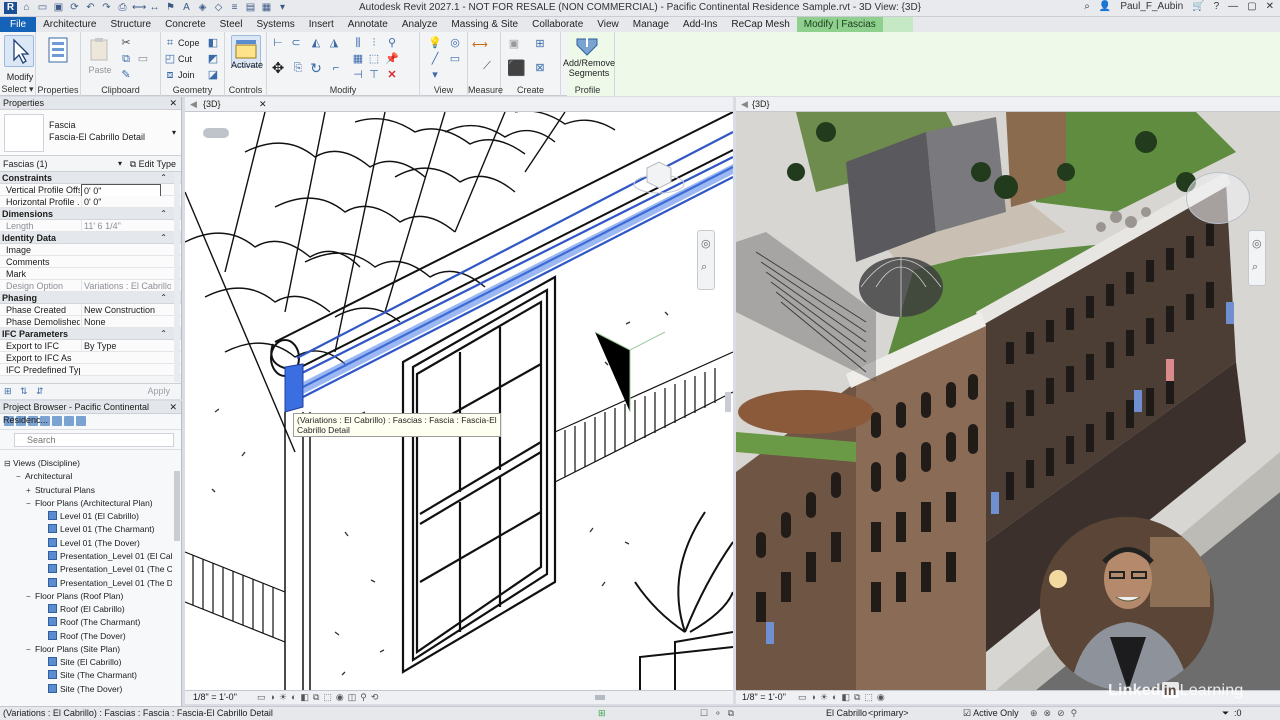 The height and width of the screenshot is (720, 1280). Describe the element at coordinates (608, 24) in the screenshot. I see `tab-view: View` at that location.